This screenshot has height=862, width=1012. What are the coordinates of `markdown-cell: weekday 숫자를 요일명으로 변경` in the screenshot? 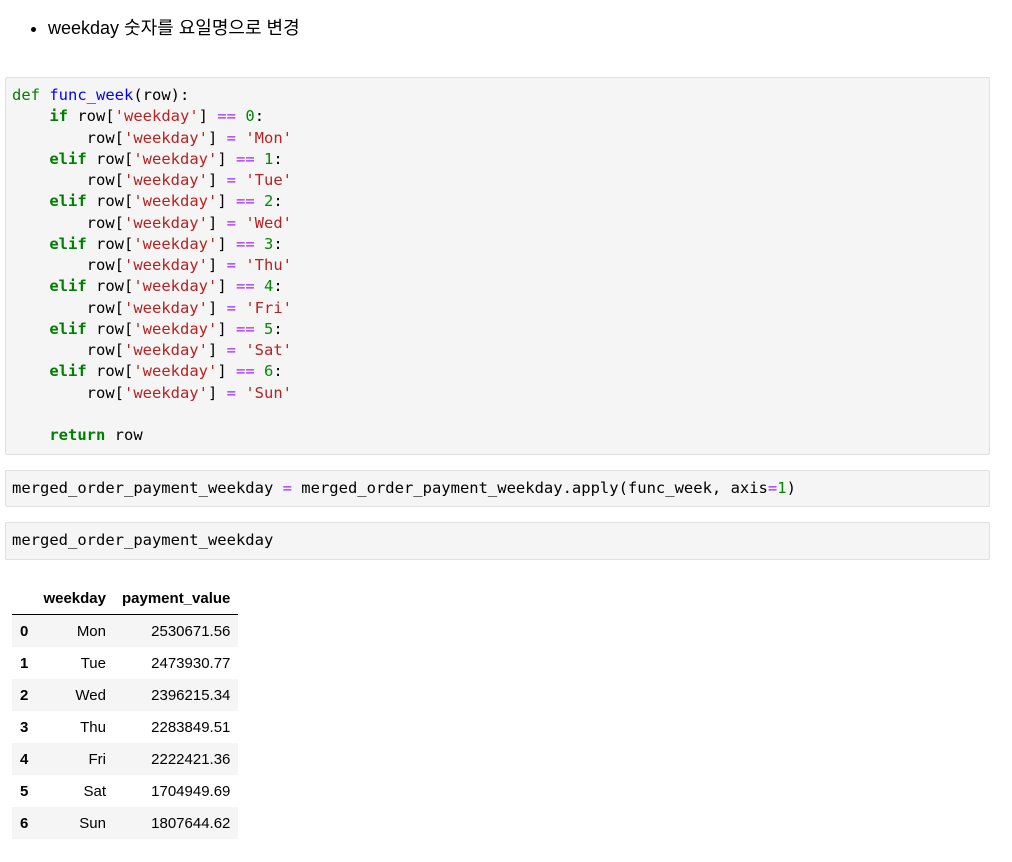 It's located at (165, 28).